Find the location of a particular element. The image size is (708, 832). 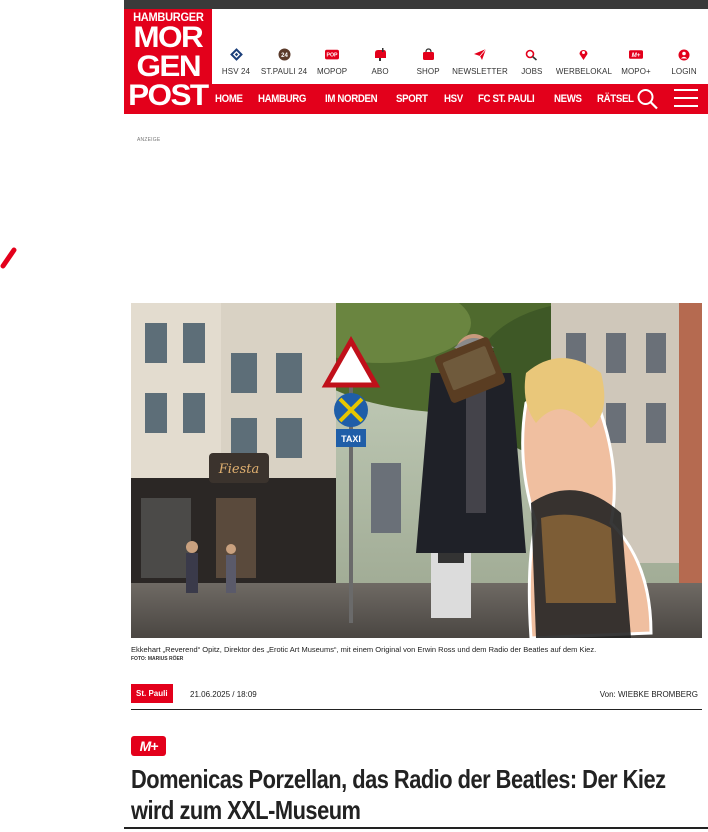

logo-line-post: POST is located at coordinates (168, 95).